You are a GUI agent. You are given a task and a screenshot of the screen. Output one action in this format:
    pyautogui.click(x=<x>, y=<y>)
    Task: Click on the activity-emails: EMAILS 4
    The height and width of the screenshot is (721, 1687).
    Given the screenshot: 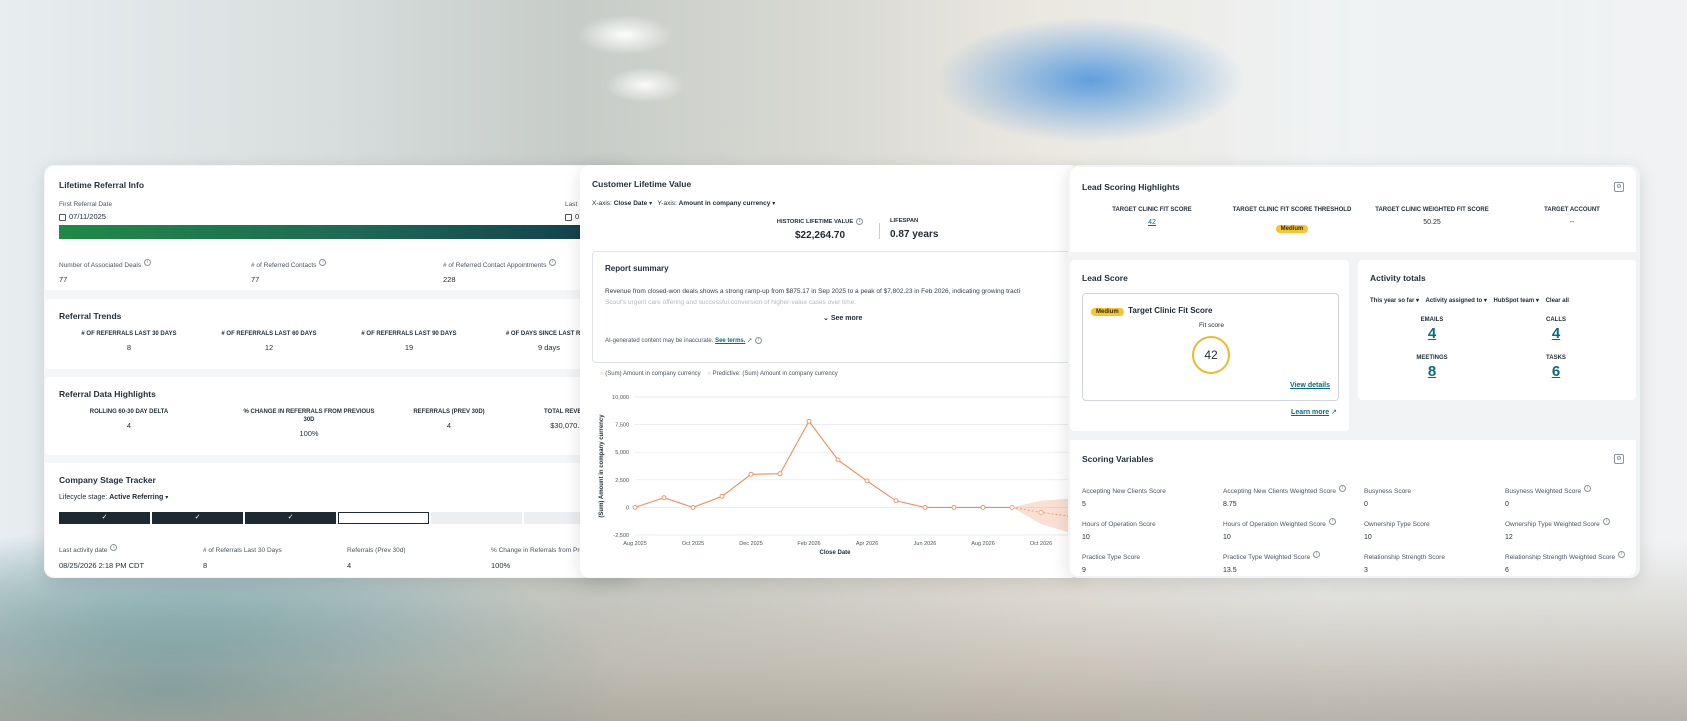 What is the action you would take?
    pyautogui.click(x=1432, y=329)
    